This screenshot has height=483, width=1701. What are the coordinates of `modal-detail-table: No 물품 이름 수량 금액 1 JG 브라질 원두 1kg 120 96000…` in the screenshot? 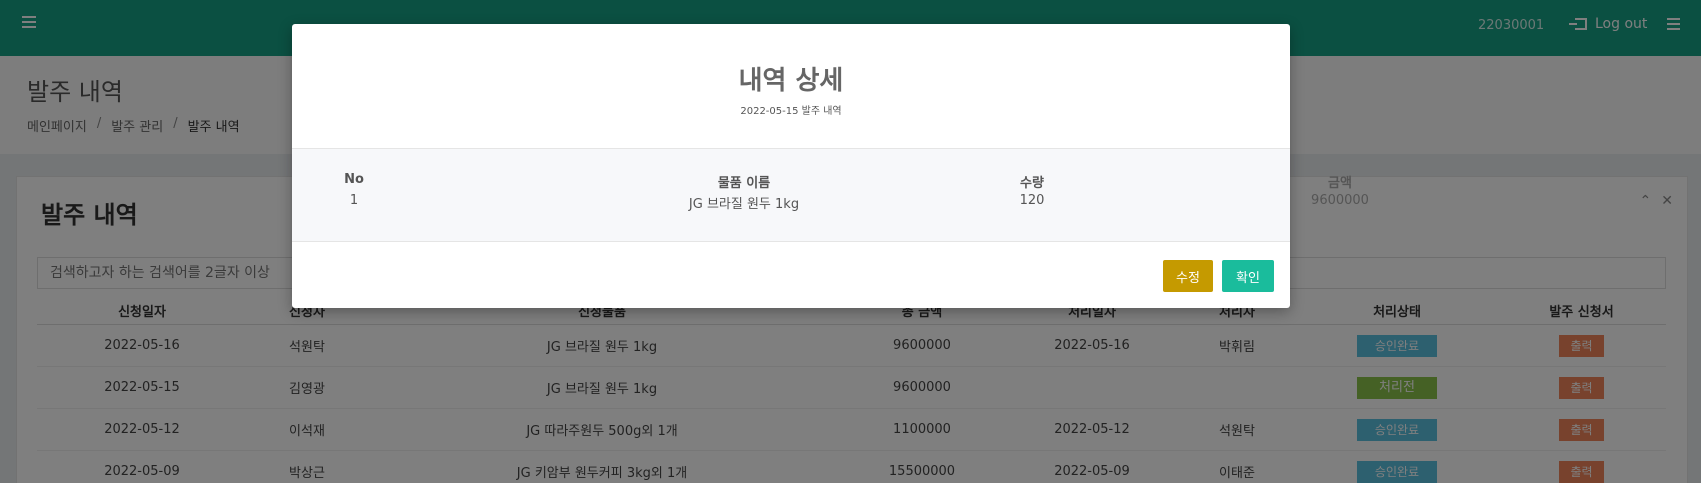 It's located at (830, 195).